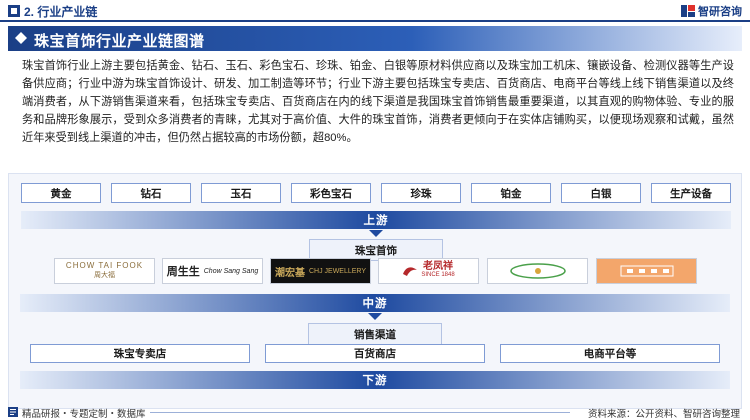  I want to click on footer: 精品研报・专题定制・数据库 资料来源：公开资料、智研咨询整理, so click(375, 411).